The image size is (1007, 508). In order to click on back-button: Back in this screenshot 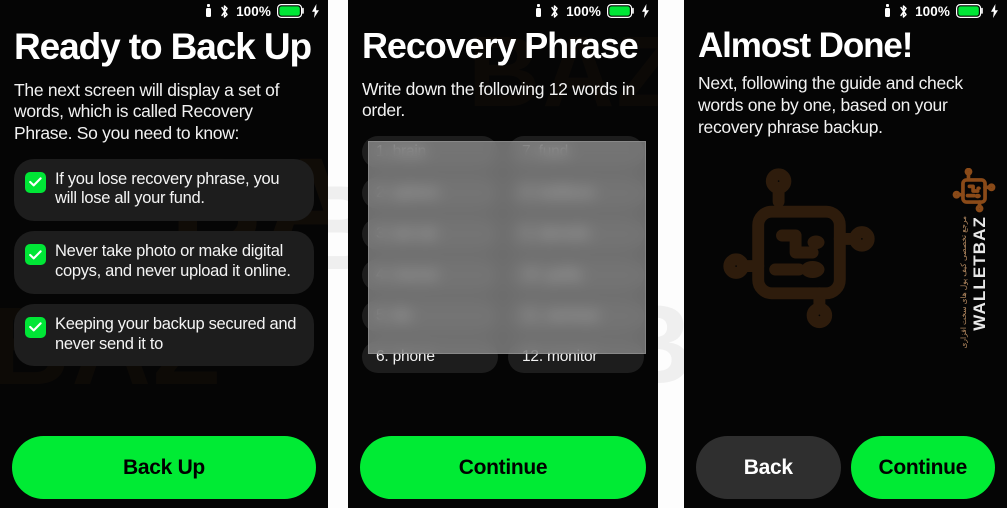, I will do `click(768, 467)`.